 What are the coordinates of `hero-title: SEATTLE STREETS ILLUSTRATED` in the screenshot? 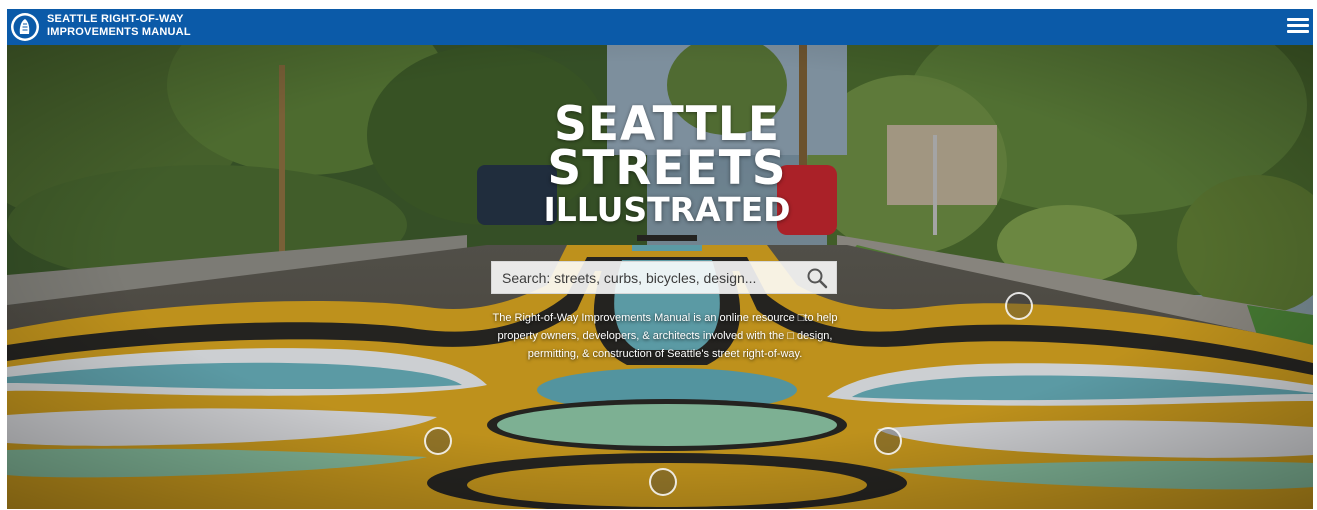 It's located at (667, 163).